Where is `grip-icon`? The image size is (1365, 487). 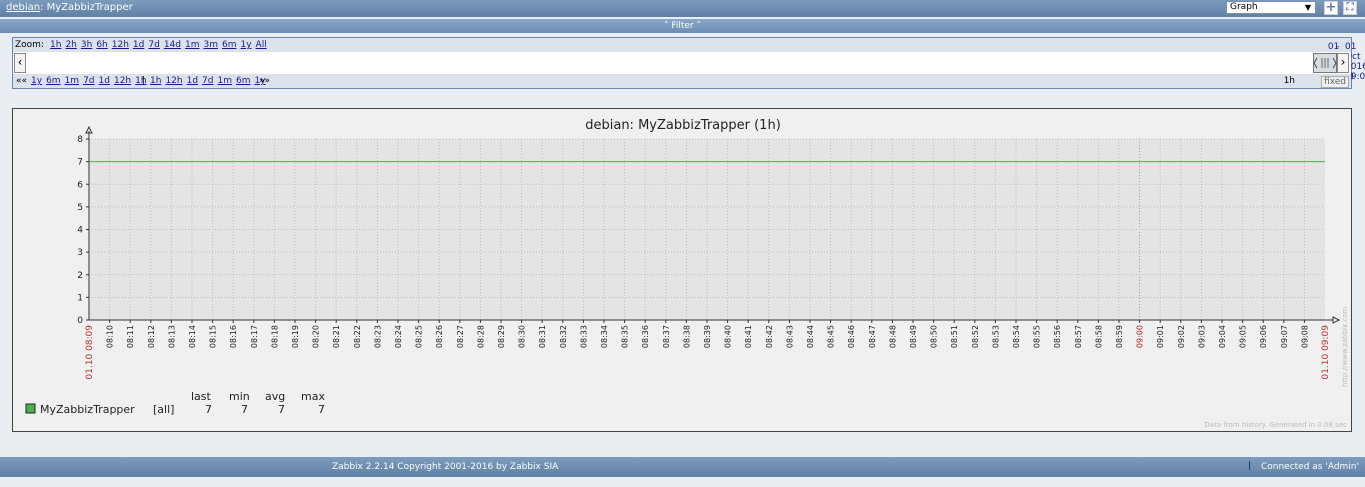 grip-icon is located at coordinates (1325, 63).